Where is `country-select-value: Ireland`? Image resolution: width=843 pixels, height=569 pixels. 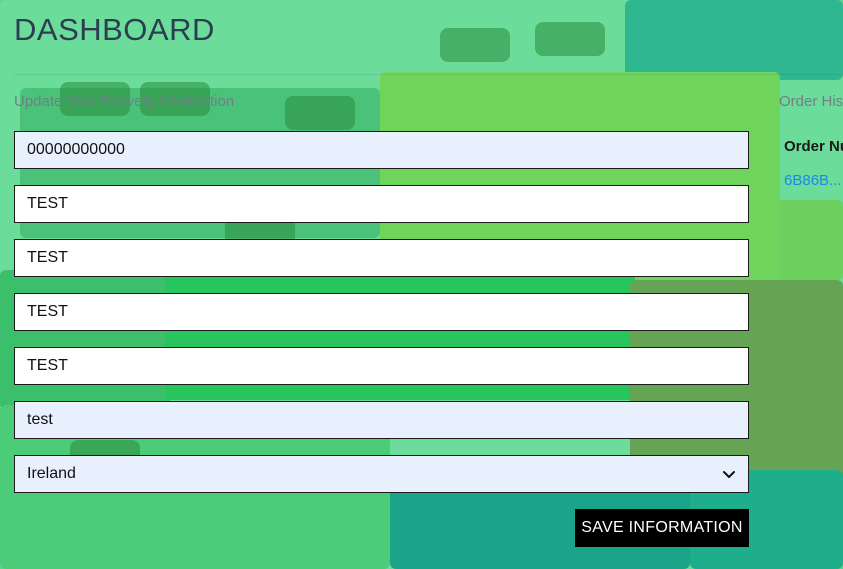
country-select-value: Ireland is located at coordinates (51, 473).